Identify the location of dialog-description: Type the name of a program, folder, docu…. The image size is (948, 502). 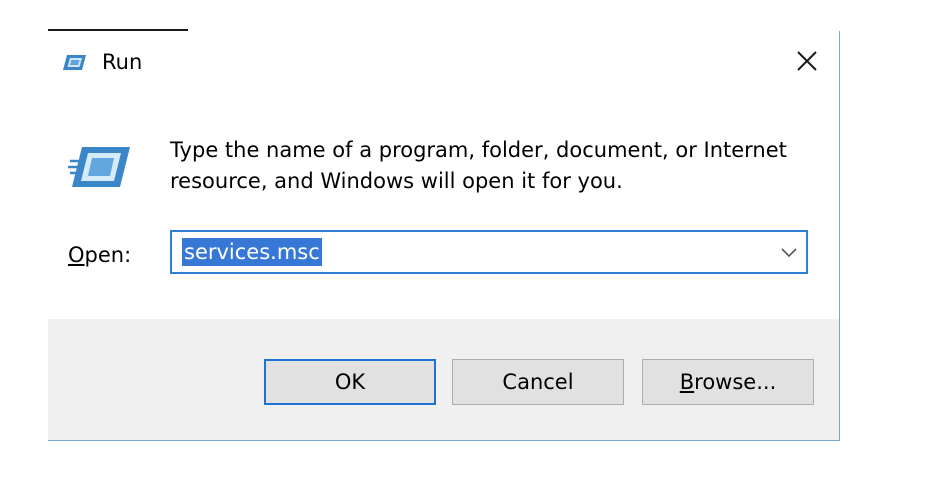
(478, 165).